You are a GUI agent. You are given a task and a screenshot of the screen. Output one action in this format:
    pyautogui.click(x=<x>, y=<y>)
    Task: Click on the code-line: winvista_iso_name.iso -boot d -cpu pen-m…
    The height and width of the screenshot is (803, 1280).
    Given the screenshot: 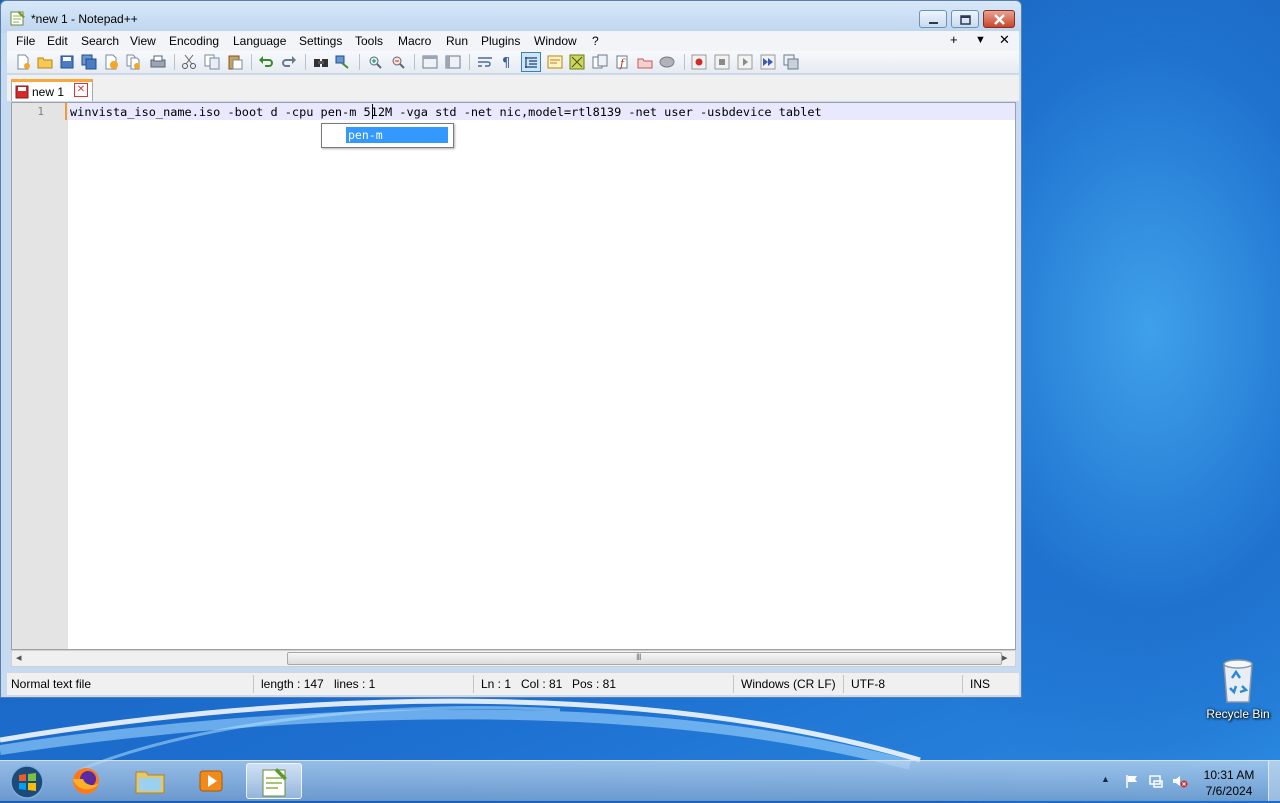 What is the action you would take?
    pyautogui.click(x=446, y=112)
    